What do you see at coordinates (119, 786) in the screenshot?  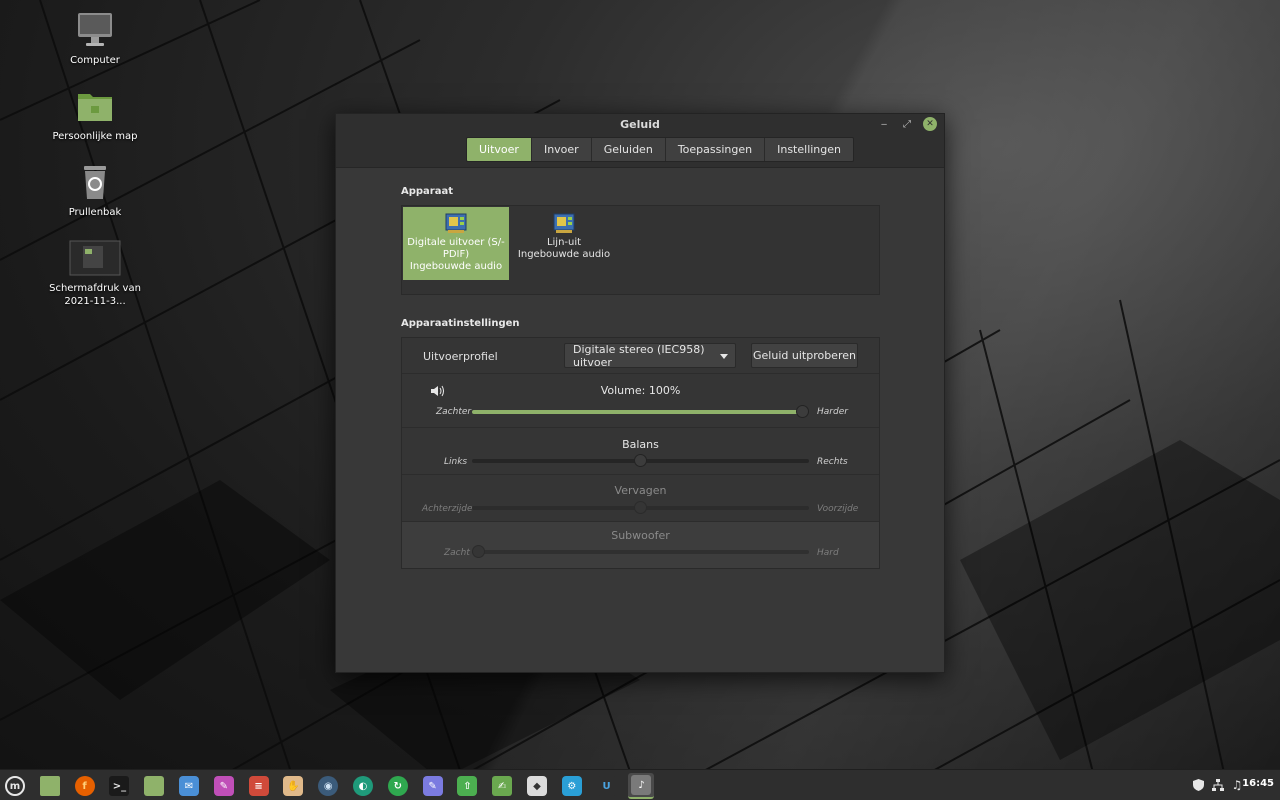 I see `taskbar-terminal-launcher: >_` at bounding box center [119, 786].